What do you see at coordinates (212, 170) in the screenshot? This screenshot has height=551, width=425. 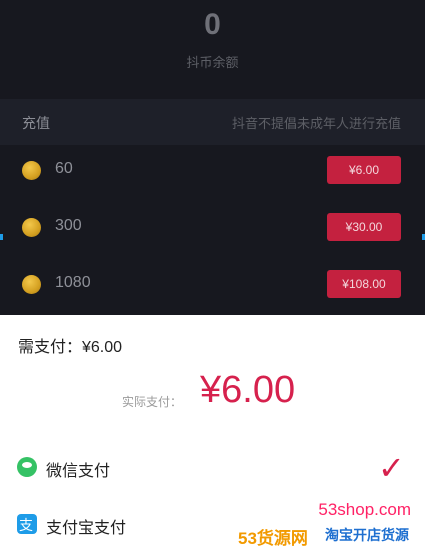 I see `recharge-option: 60 ¥6.00` at bounding box center [212, 170].